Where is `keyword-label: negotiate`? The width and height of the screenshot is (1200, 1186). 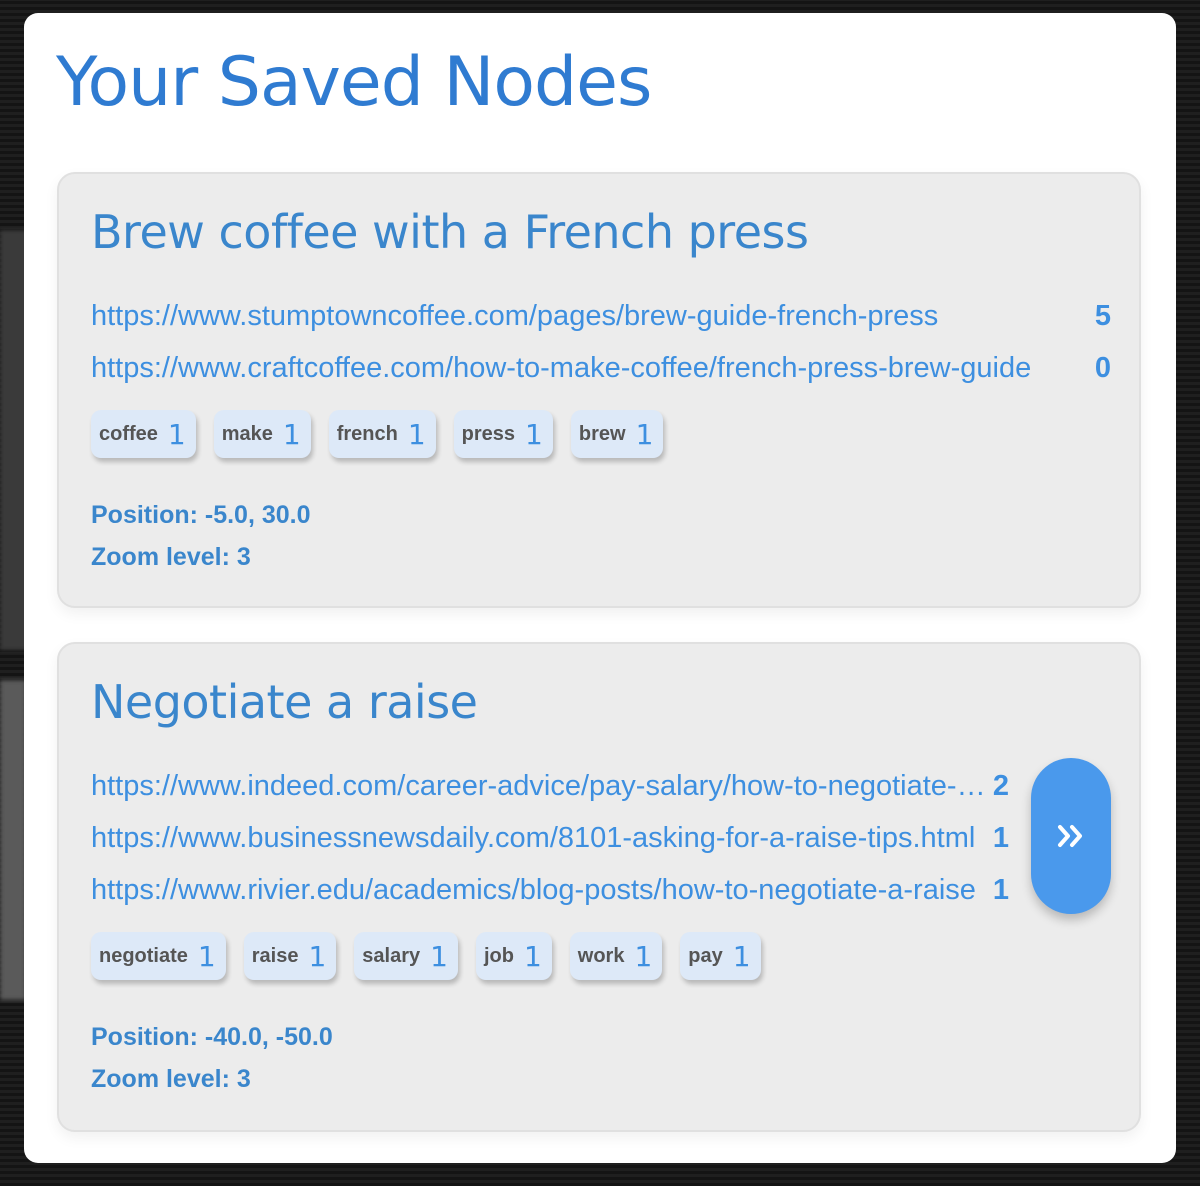
keyword-label: negotiate is located at coordinates (143, 955).